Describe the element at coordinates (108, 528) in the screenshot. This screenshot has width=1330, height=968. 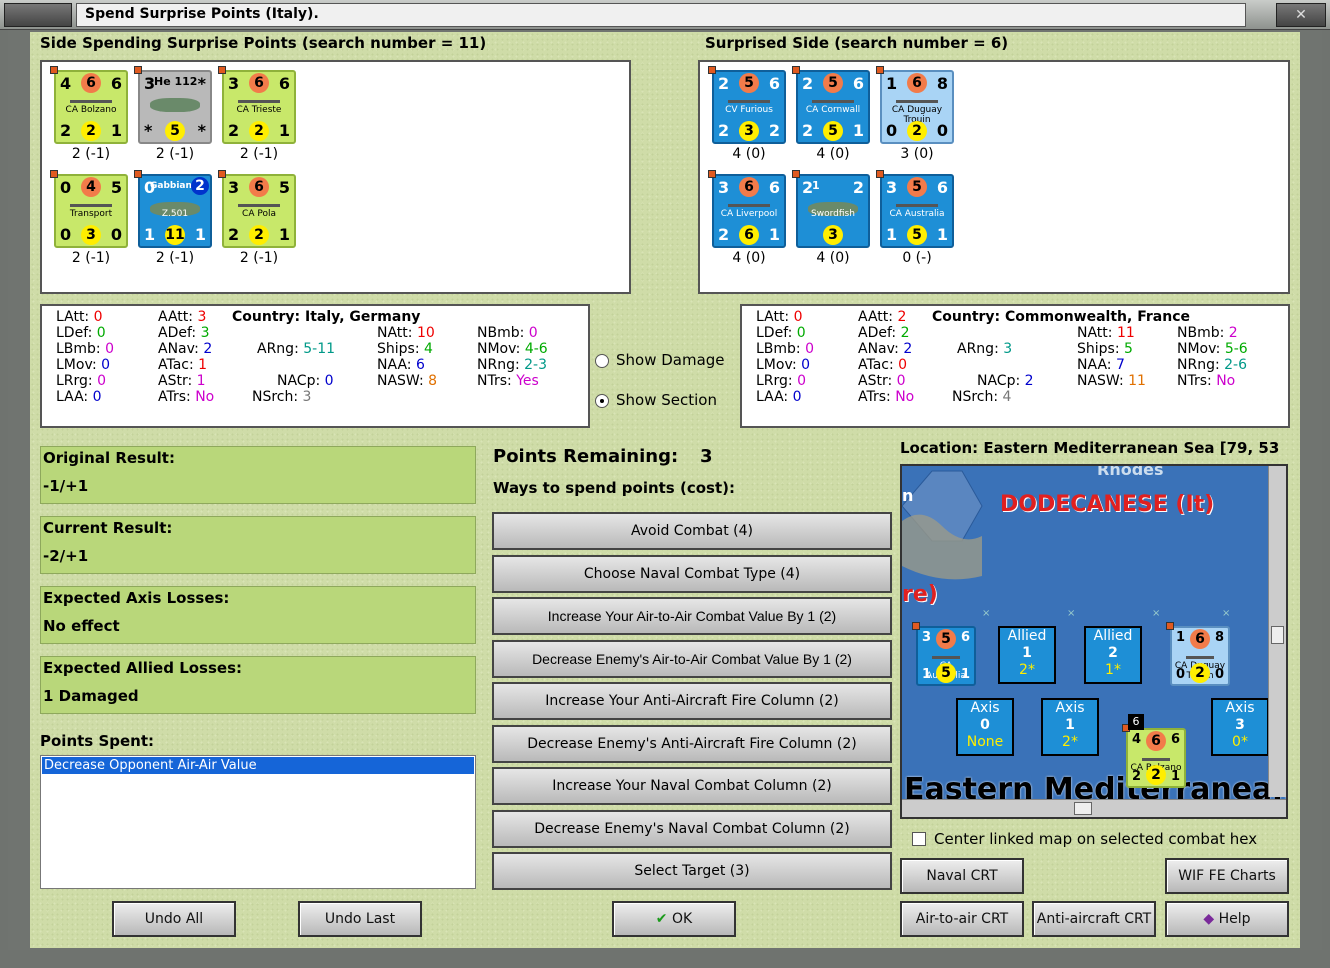
I see `current-result-label: Current Result:` at that location.